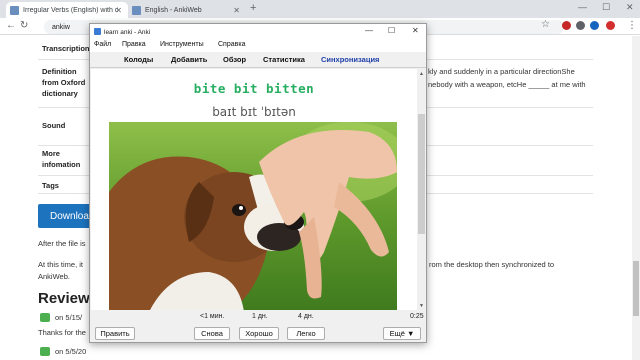  What do you see at coordinates (64, 298) in the screenshot?
I see `reviews-heading: Review` at bounding box center [64, 298].